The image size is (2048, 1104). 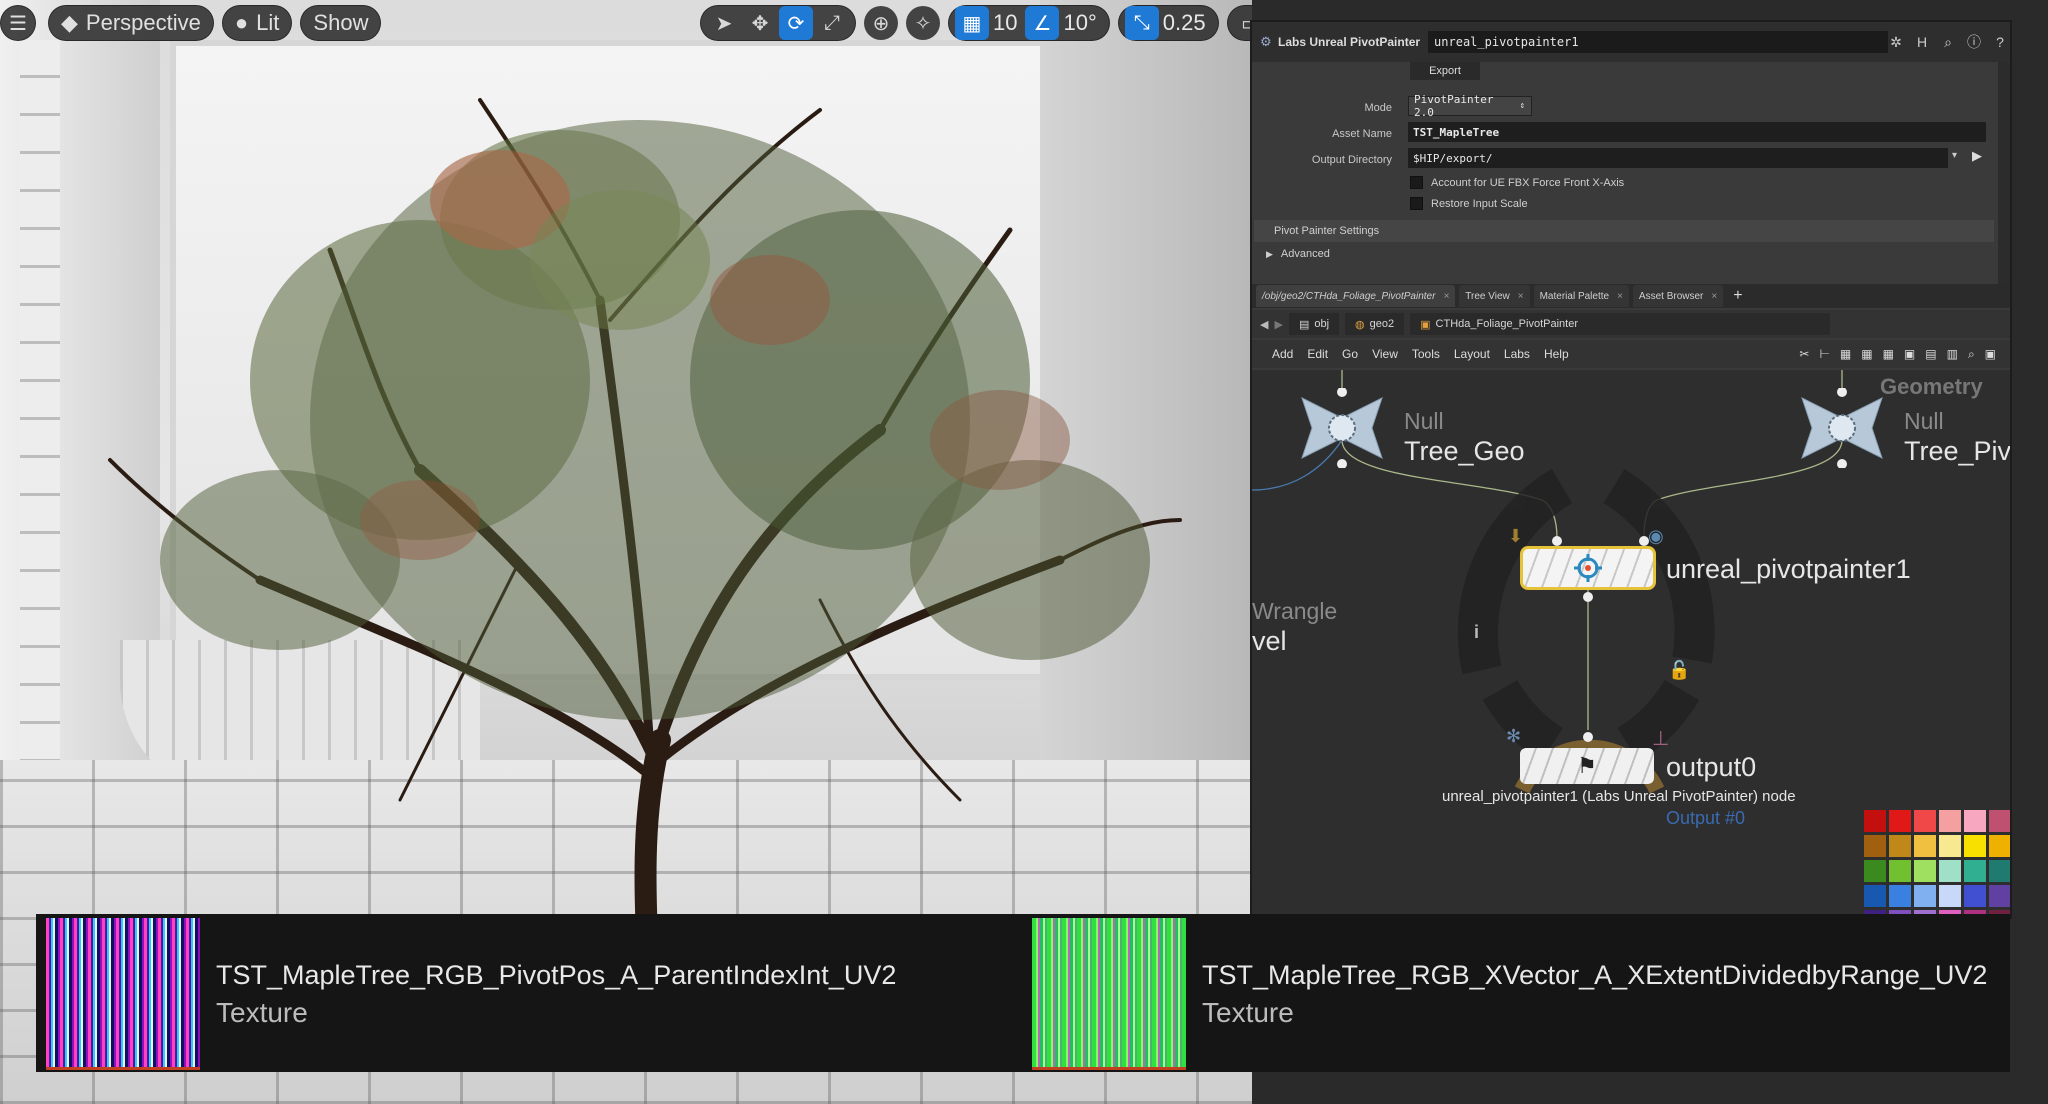 I want to click on mode-dropdown: PivotPainter 2.0 ⇕, so click(x=1470, y=106).